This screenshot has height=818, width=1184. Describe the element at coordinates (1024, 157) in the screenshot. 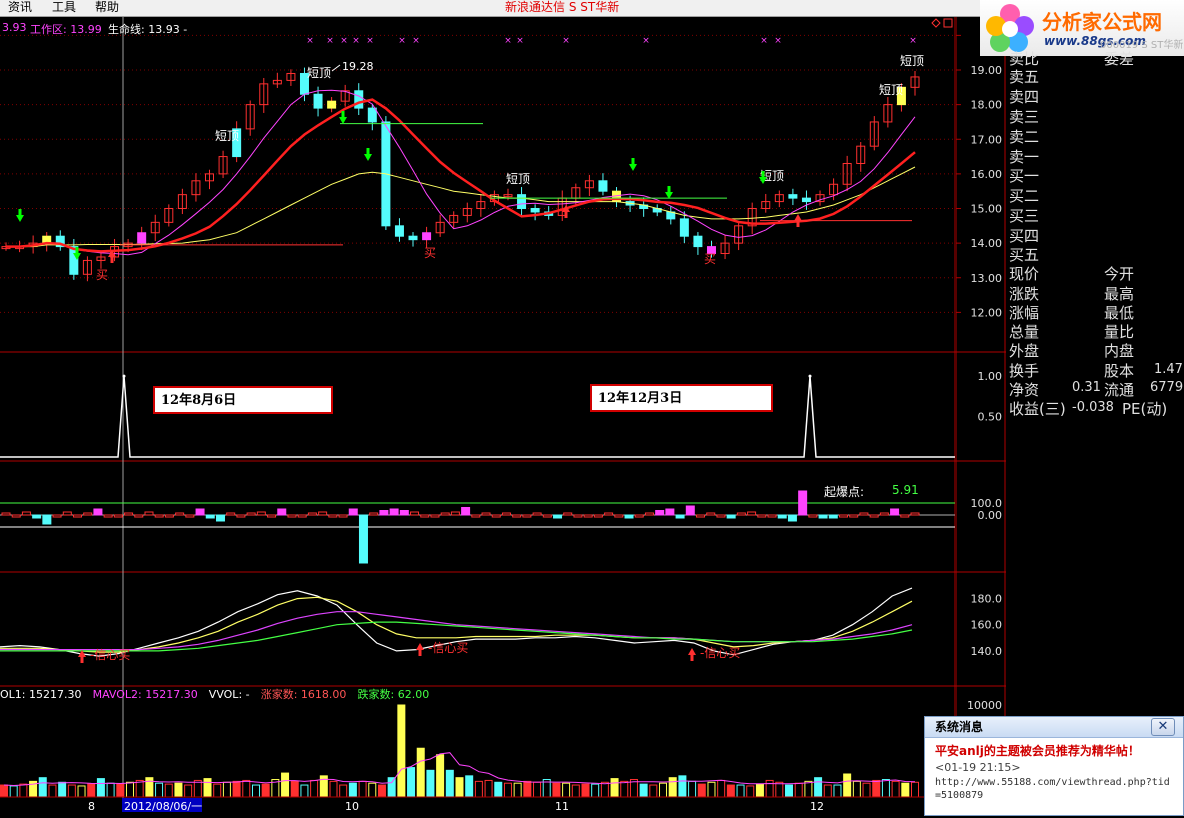

I see `sell-level: 卖一` at that location.